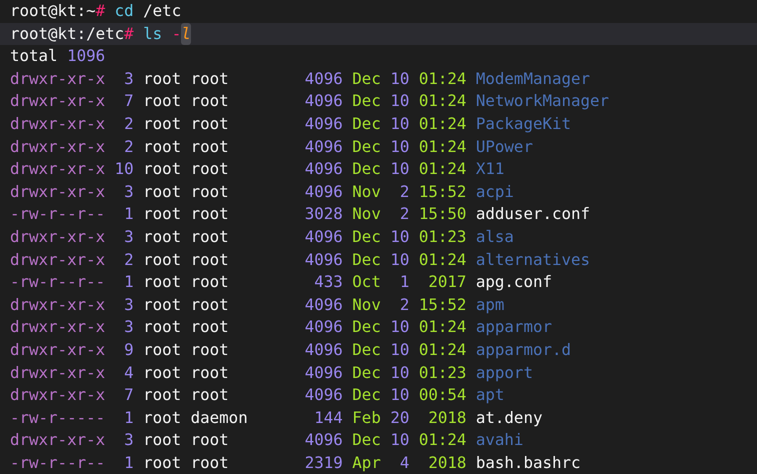  What do you see at coordinates (86, 56) in the screenshot?
I see `total-value: 1096` at bounding box center [86, 56].